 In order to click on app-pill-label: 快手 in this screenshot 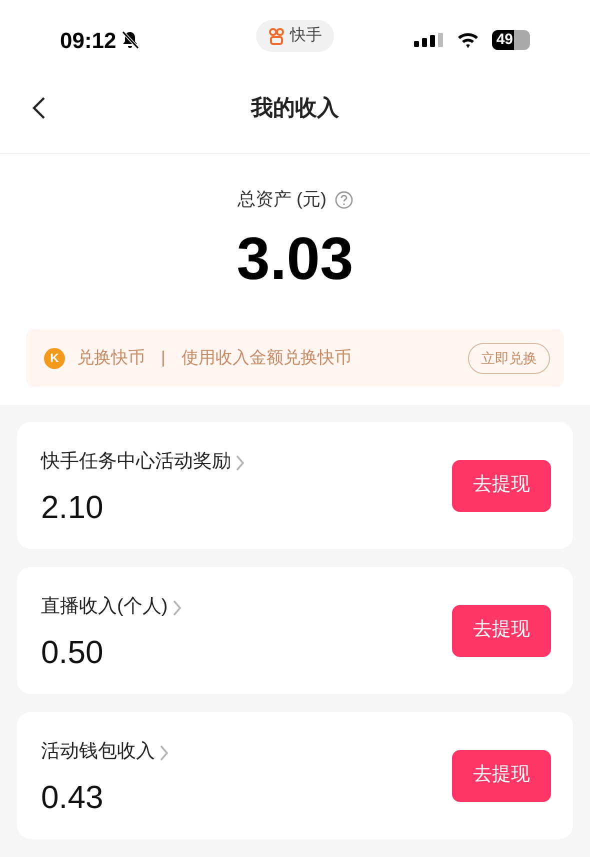, I will do `click(306, 36)`.